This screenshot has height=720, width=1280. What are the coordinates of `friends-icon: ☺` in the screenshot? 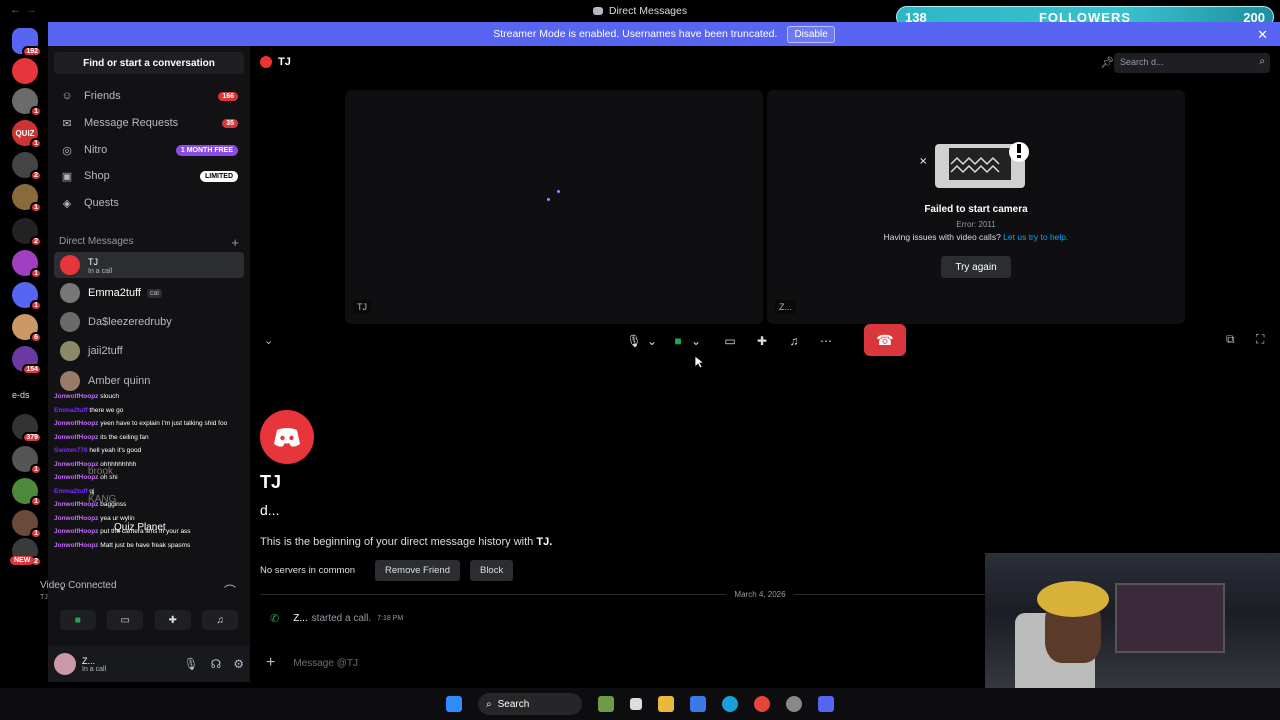 It's located at (67, 96).